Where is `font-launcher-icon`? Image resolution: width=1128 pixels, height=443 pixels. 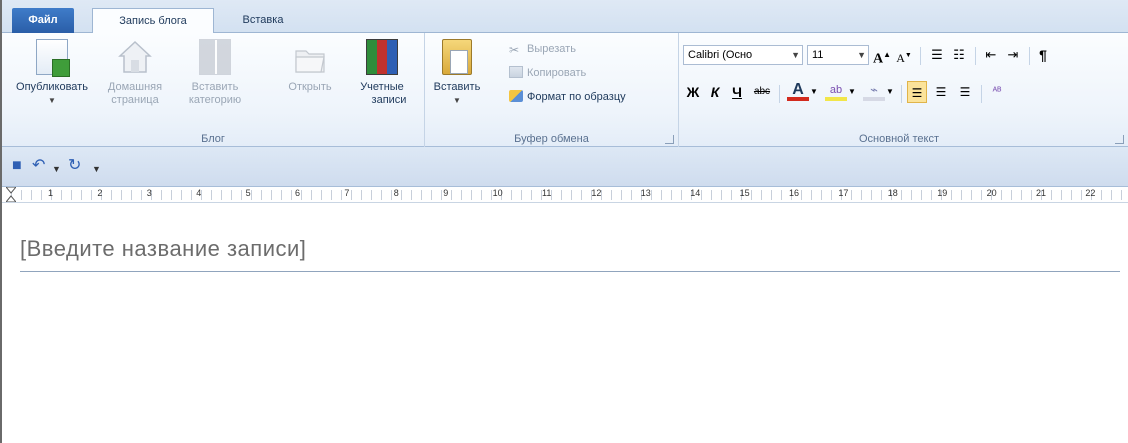 font-launcher-icon is located at coordinates (1119, 139).